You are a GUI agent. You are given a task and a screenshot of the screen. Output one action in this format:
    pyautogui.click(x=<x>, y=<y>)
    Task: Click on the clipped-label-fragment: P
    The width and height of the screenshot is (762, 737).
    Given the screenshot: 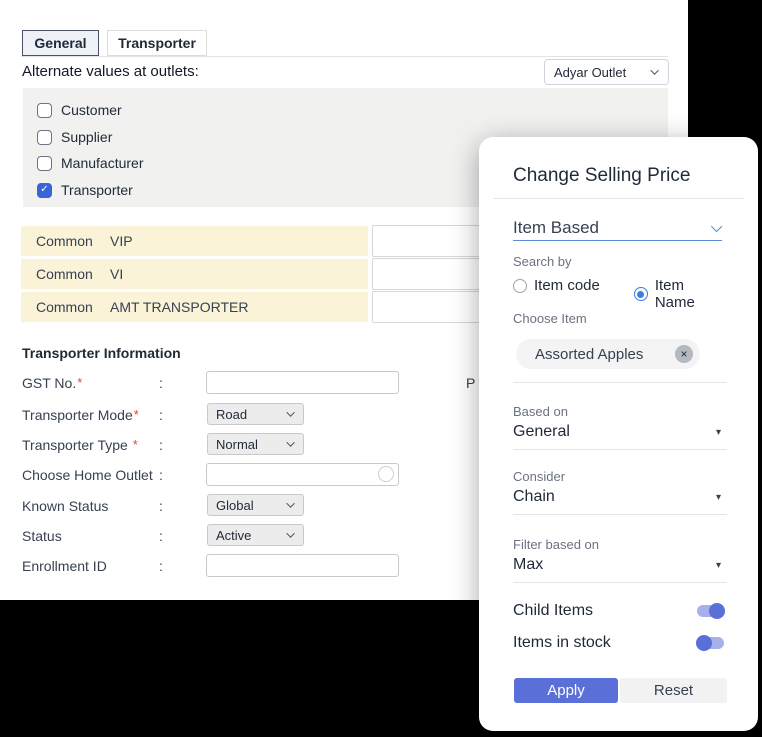 What is the action you would take?
    pyautogui.click(x=471, y=383)
    